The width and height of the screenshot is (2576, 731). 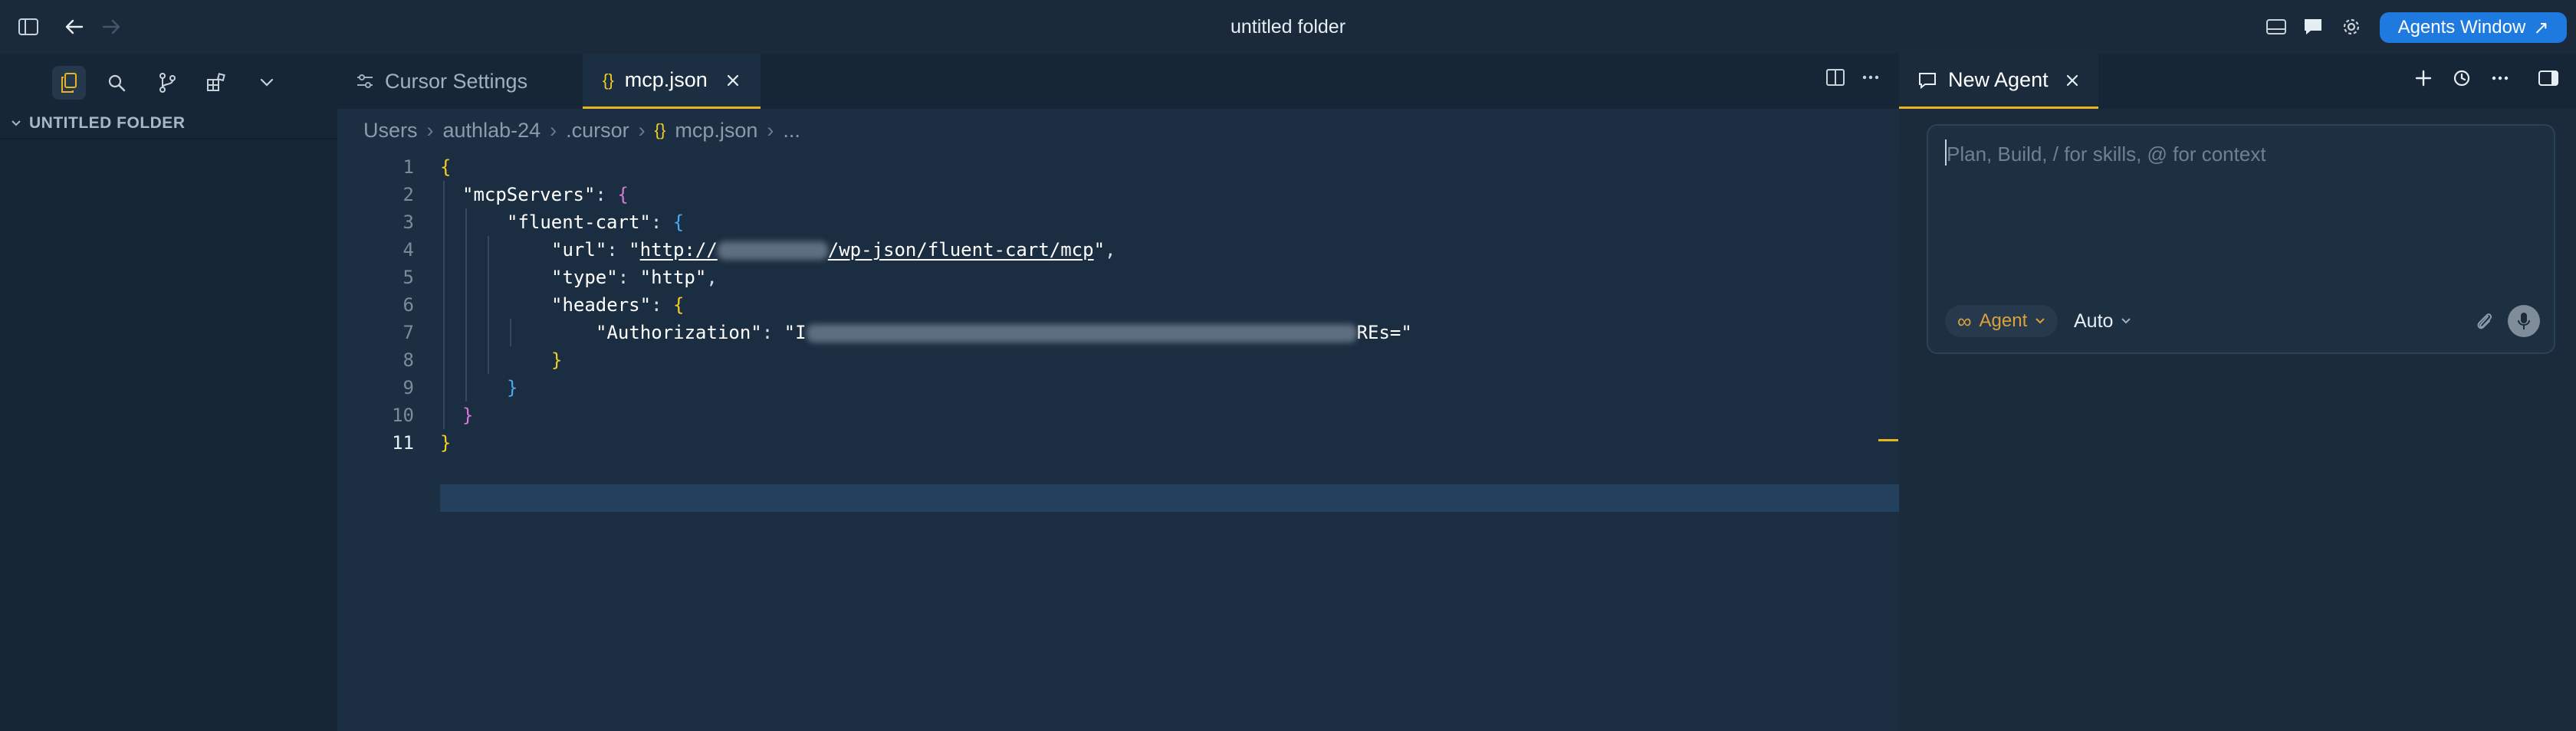 I want to click on code-line: "headers": {, so click(x=618, y=305).